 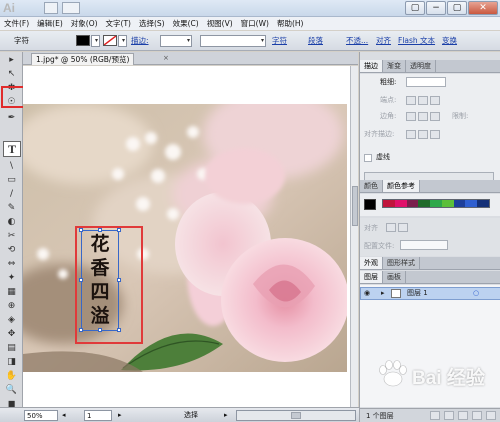 I want to click on document-tab: 1.jpg* @ 50% (RGB/预览), so click(x=83, y=59).